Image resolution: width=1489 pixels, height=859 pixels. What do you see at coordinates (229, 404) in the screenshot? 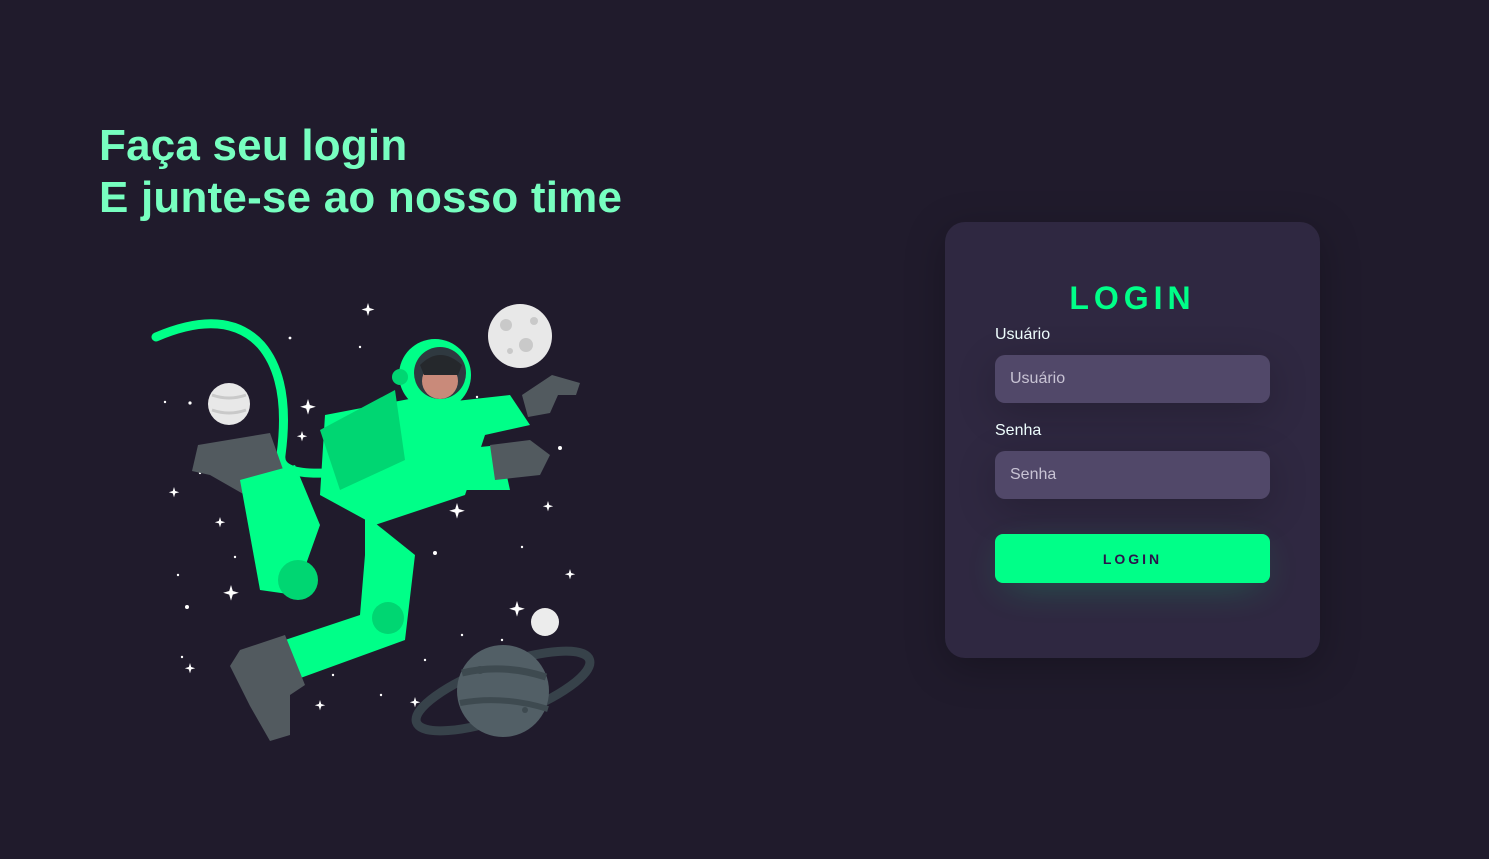
I see `moon-small-left` at bounding box center [229, 404].